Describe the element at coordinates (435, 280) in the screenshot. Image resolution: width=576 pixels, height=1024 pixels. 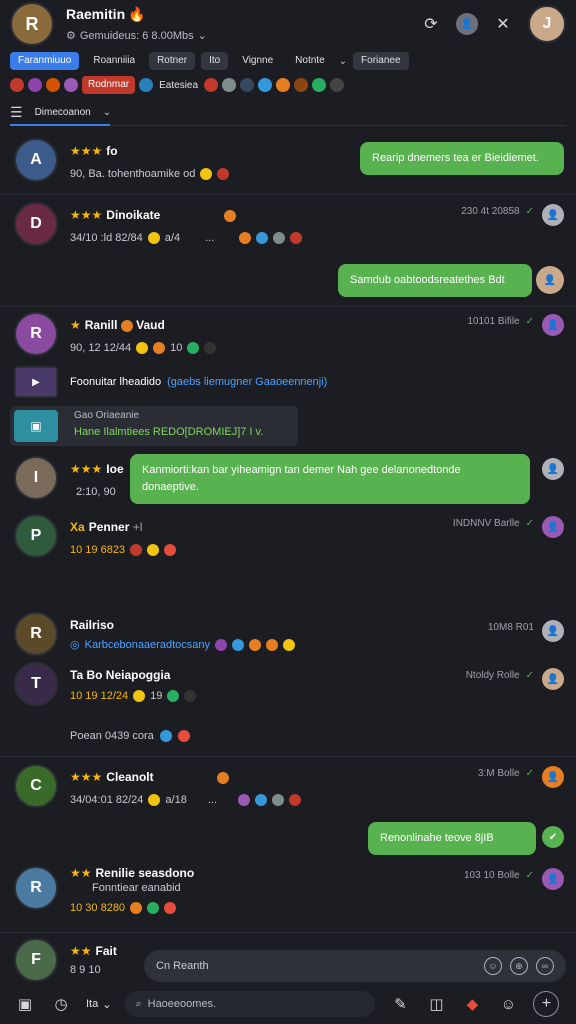
I see `message-bubble: Samdub oabtoodsreatethes Bdt` at that location.